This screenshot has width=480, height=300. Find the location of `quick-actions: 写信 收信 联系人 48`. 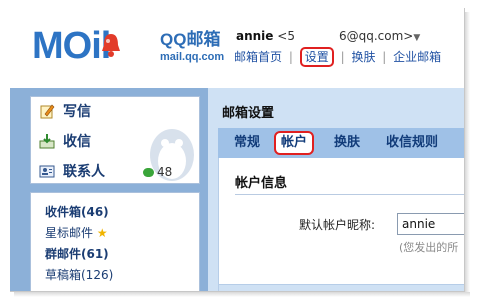

quick-actions: 写信 收信 联系人 48 is located at coordinates (115, 140).